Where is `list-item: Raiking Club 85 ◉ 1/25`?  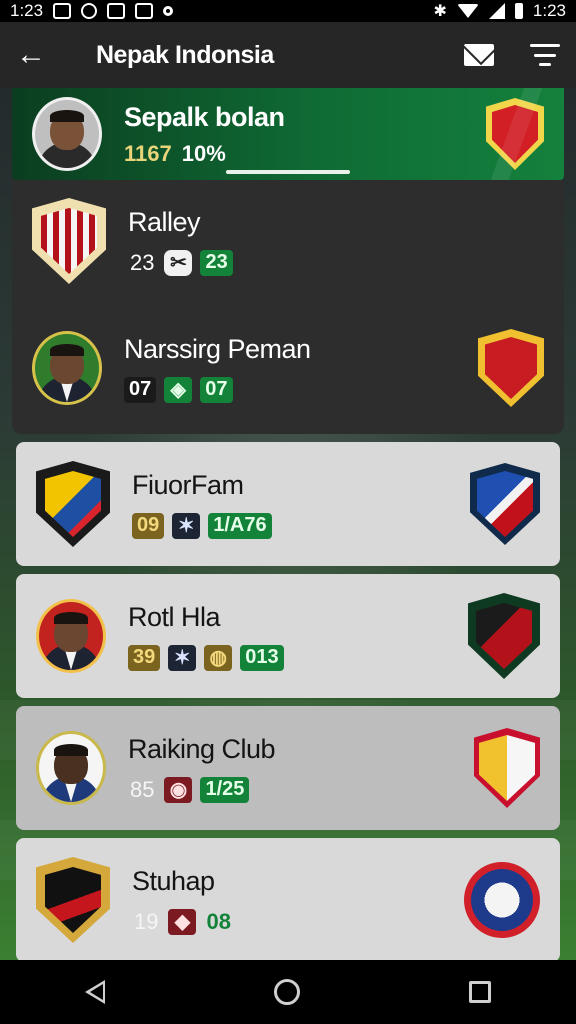
list-item: Raiking Club 85 ◉ 1/25 is located at coordinates (288, 768).